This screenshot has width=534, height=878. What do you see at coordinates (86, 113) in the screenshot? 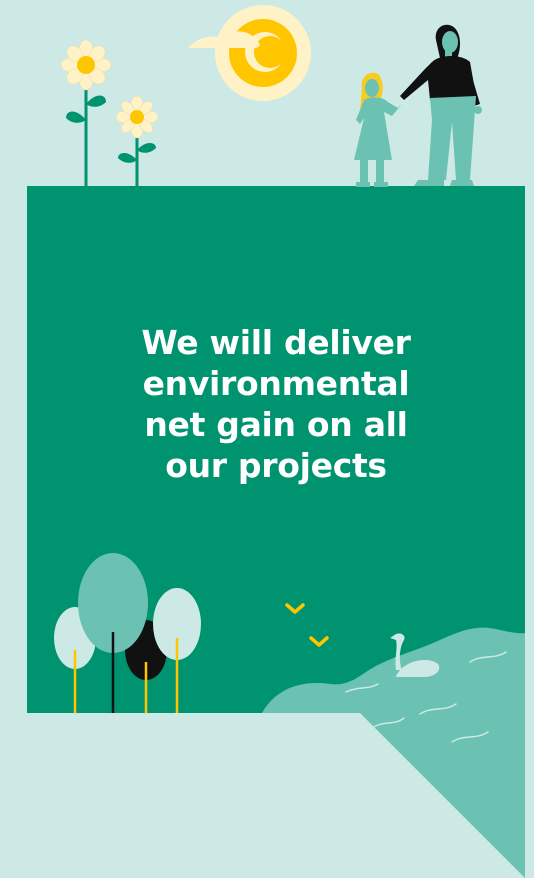
I see `daisy-large-icon` at bounding box center [86, 113].